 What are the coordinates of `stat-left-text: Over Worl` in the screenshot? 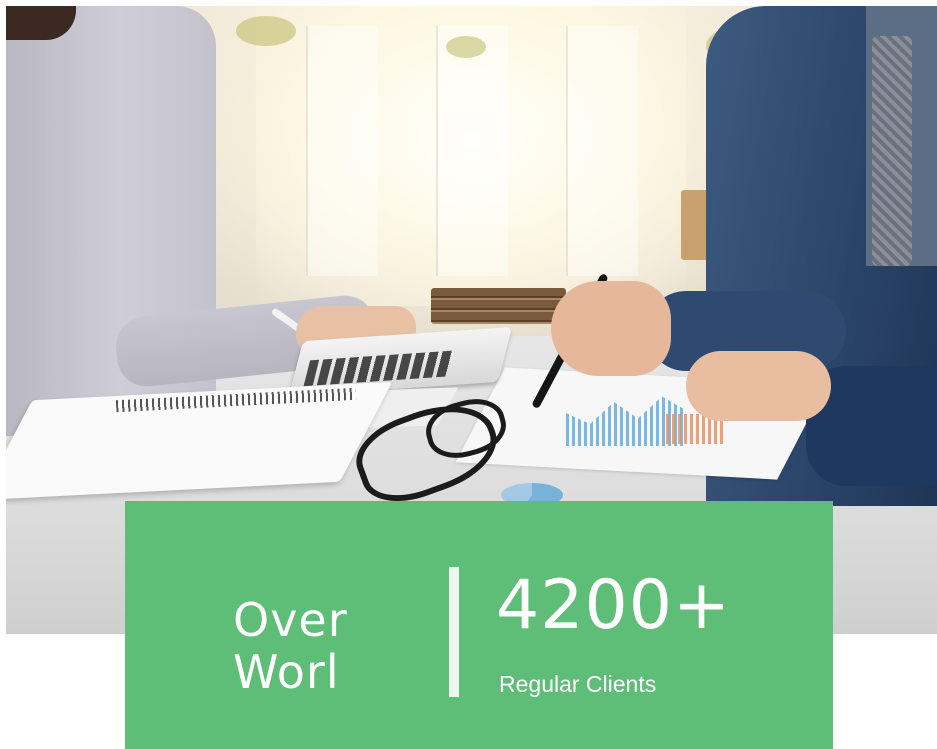 It's located at (333, 646).